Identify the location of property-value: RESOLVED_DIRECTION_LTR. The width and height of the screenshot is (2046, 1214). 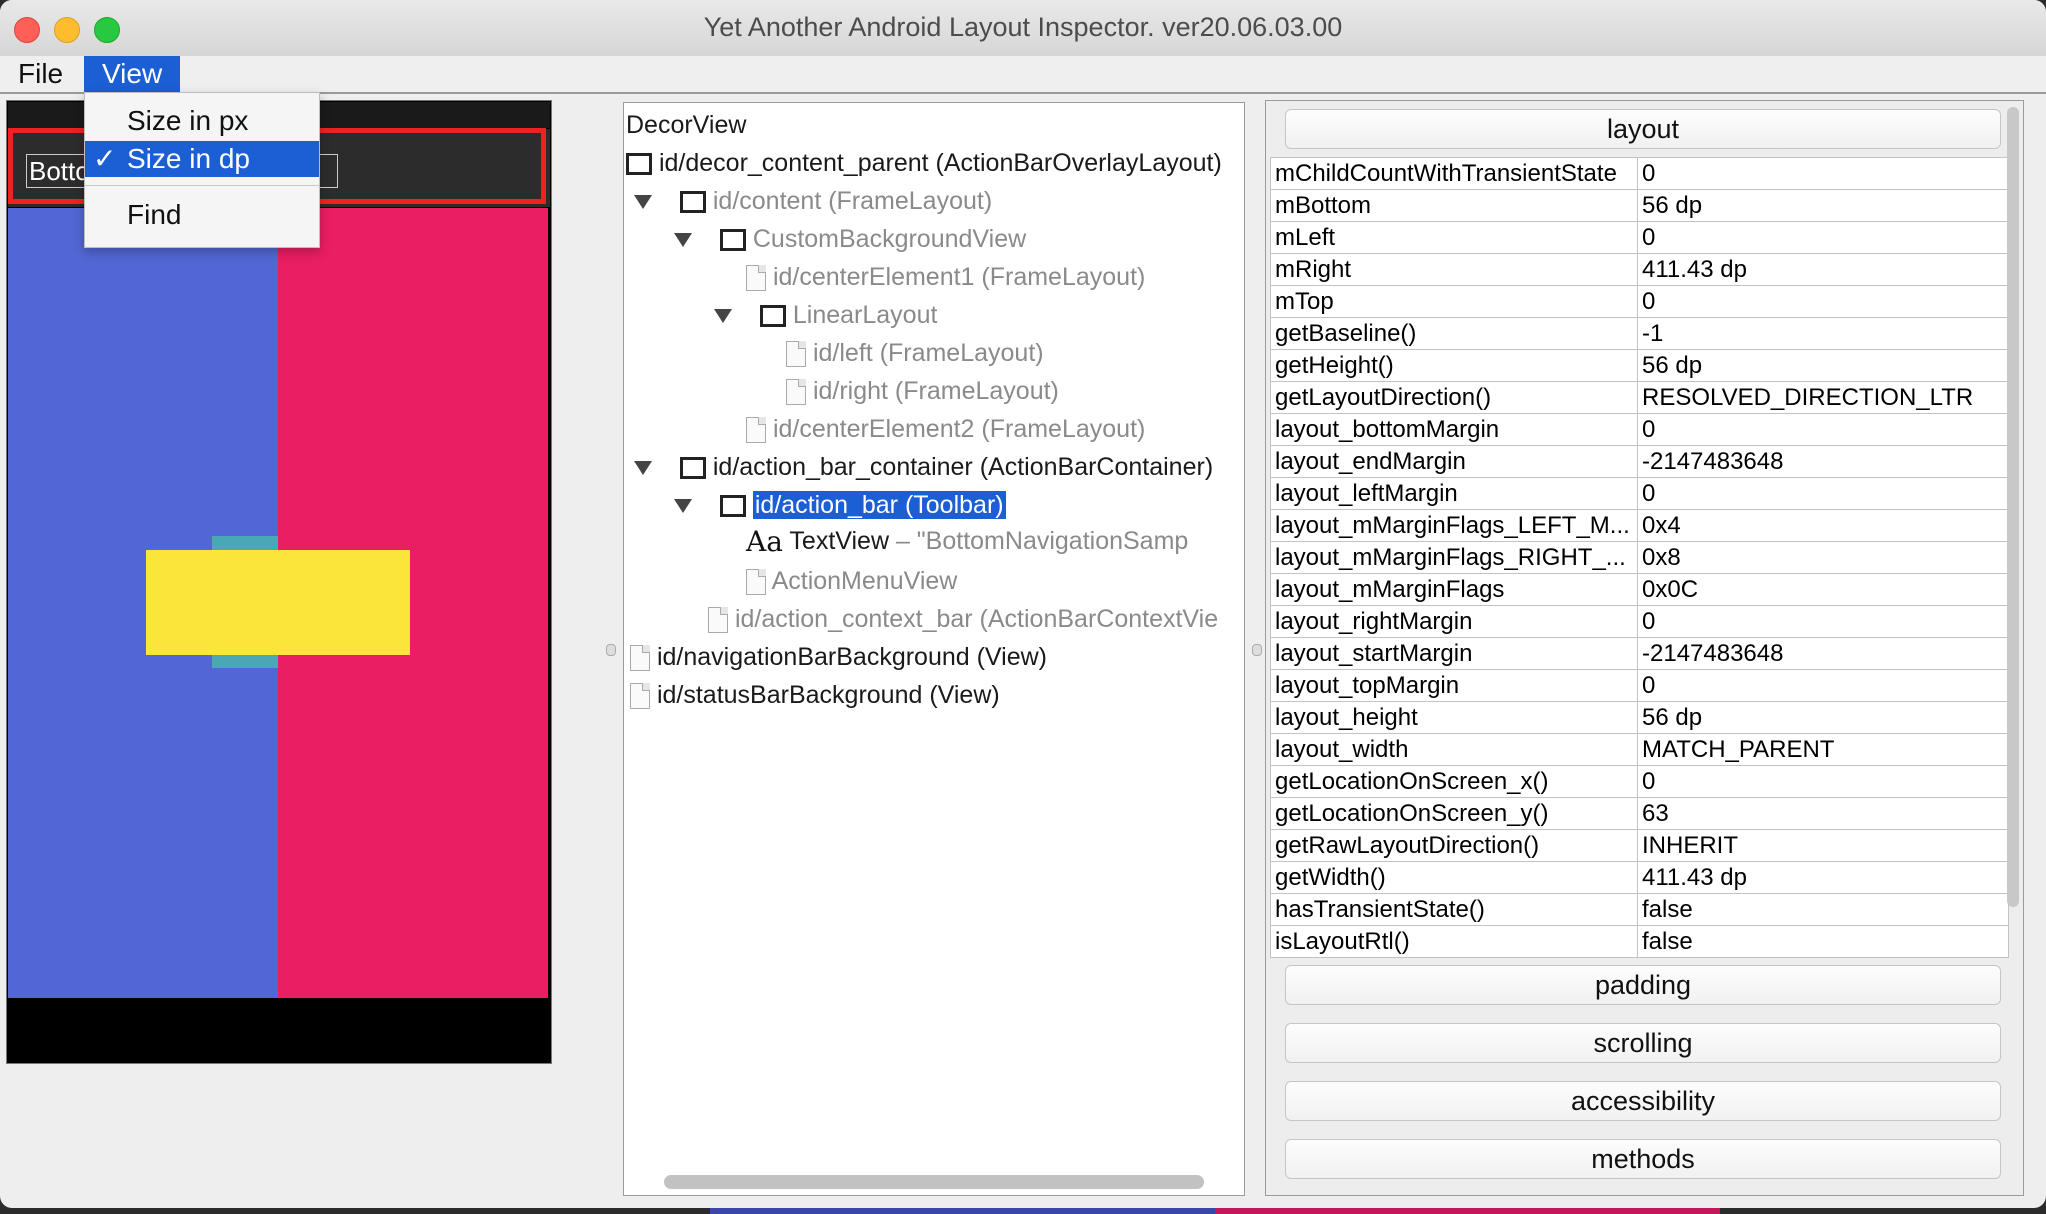
(1823, 397).